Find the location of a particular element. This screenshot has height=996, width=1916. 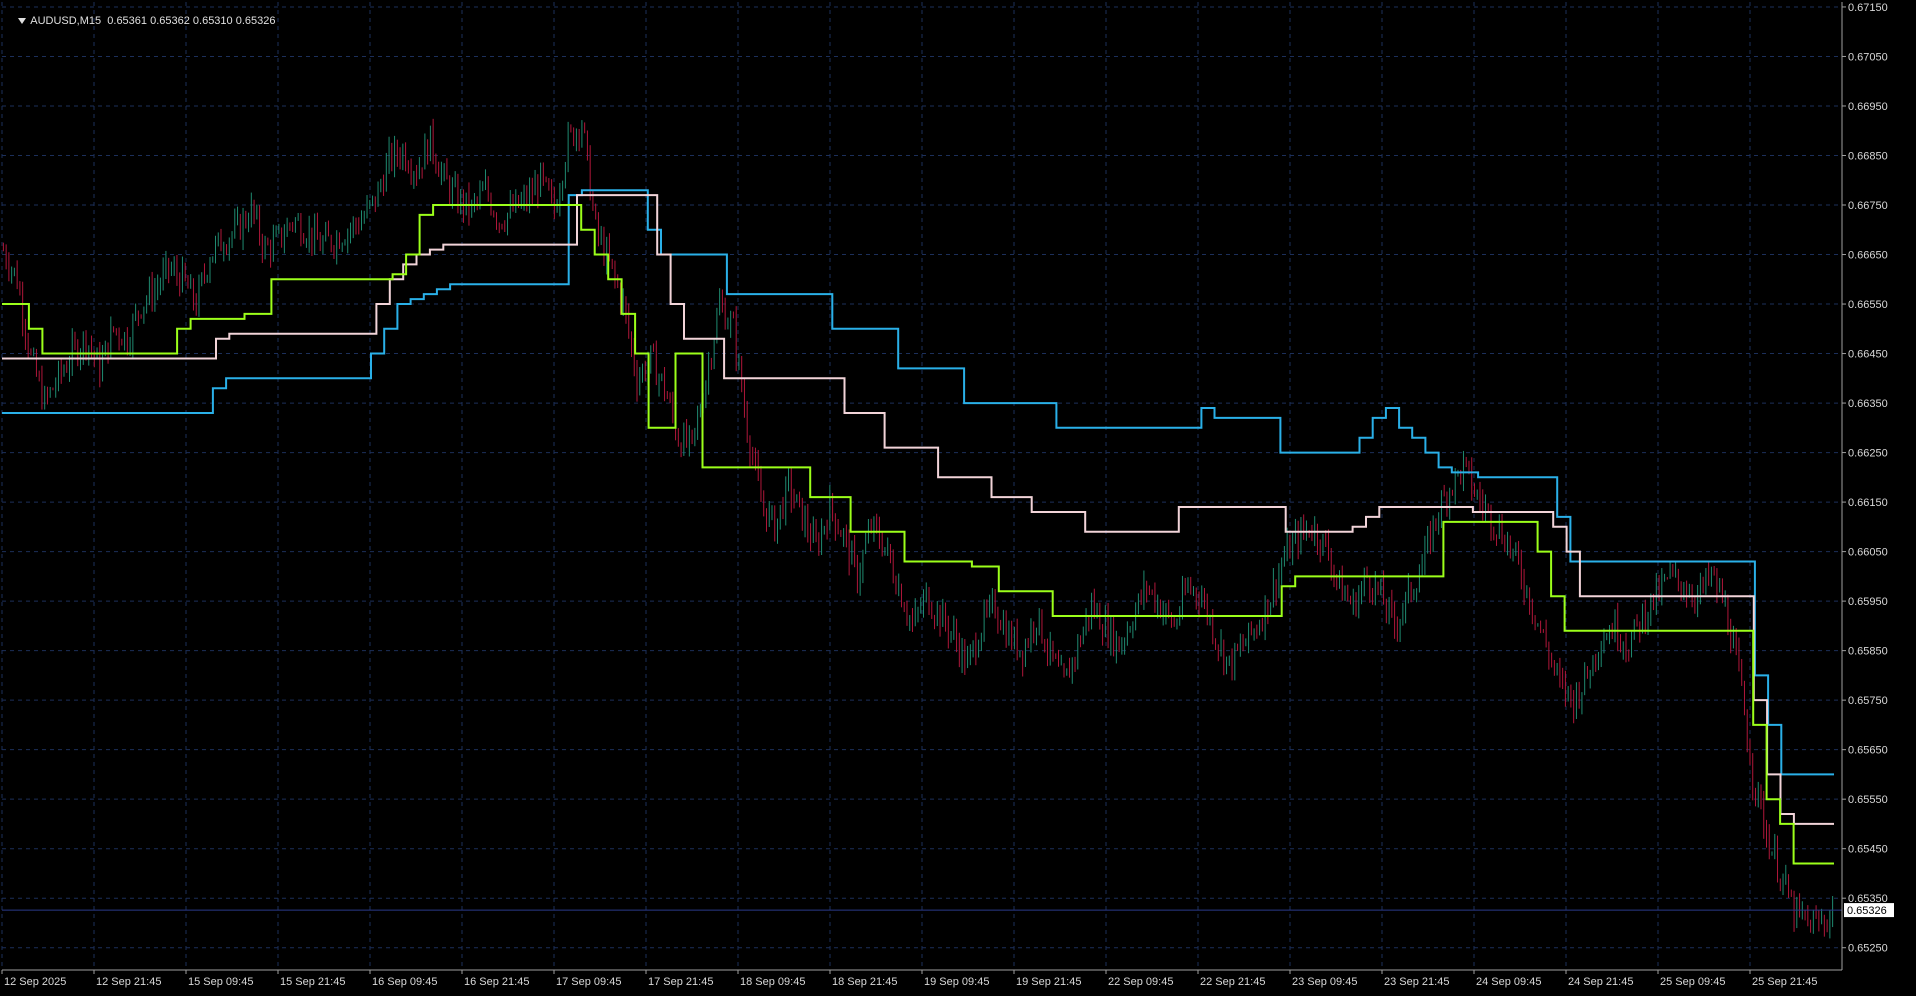

y-tick-label: 0.66350 is located at coordinates (1868, 404).